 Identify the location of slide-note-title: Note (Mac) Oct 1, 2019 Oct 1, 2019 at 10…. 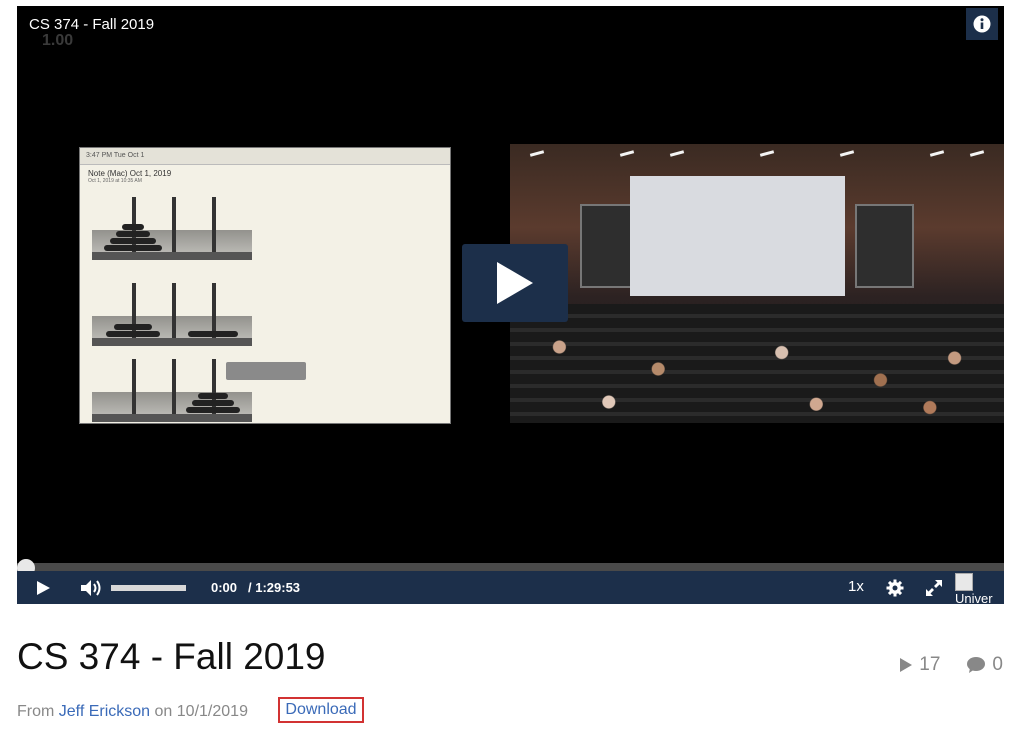
(265, 174).